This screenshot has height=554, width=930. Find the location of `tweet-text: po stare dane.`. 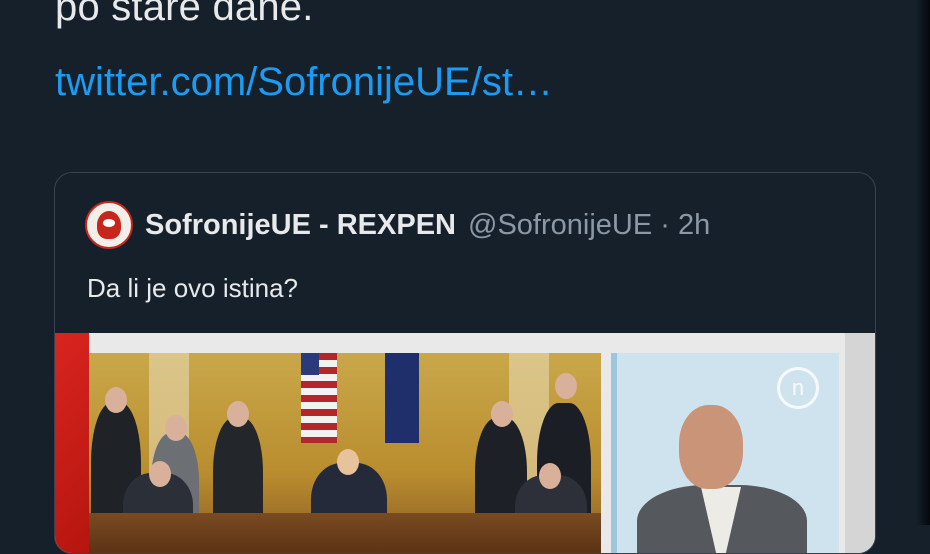

tweet-text: po stare dane. is located at coordinates (184, 14).